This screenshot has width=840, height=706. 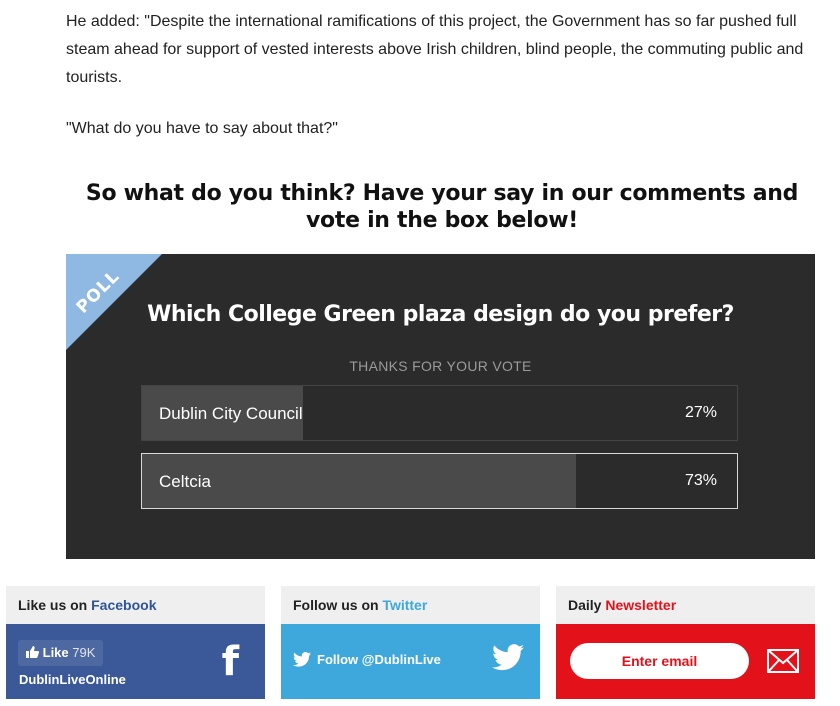 I want to click on twitter-panel: Follow @DublinLive, so click(x=410, y=661).